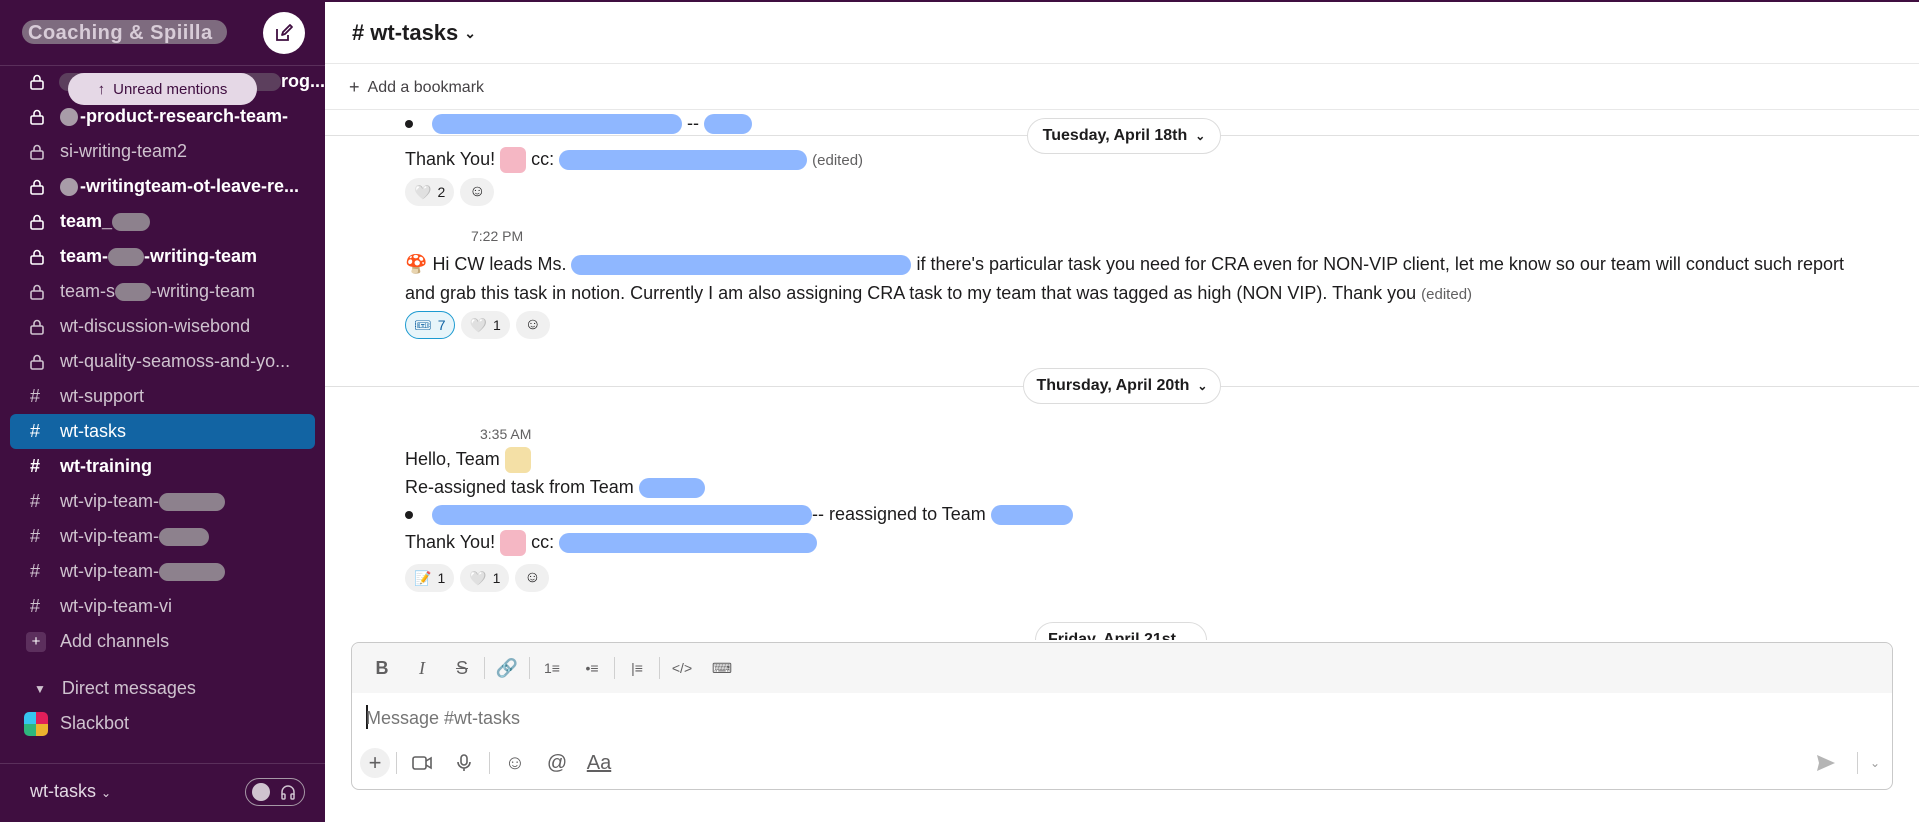  Describe the element at coordinates (592, 668) in the screenshot. I see `bulleted-list-button: •≡` at that location.